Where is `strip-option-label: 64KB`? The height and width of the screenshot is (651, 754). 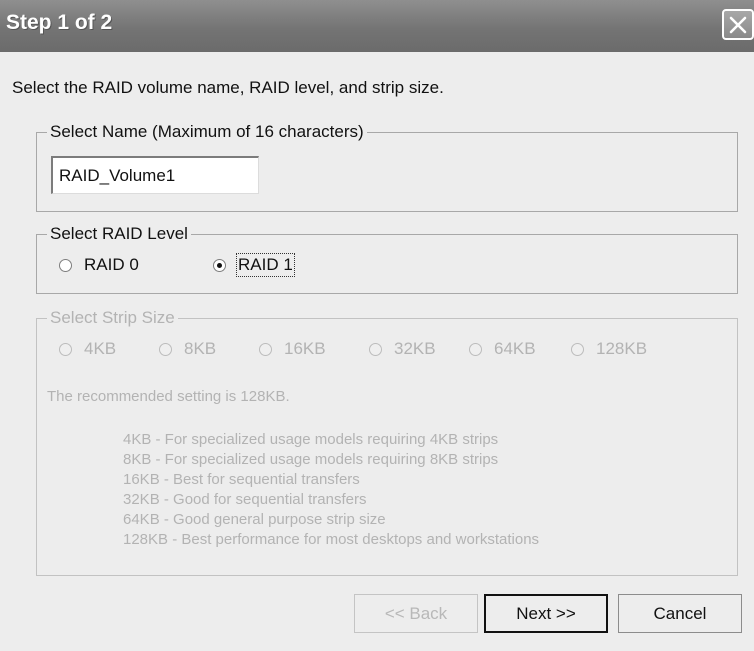 strip-option-label: 64KB is located at coordinates (515, 348).